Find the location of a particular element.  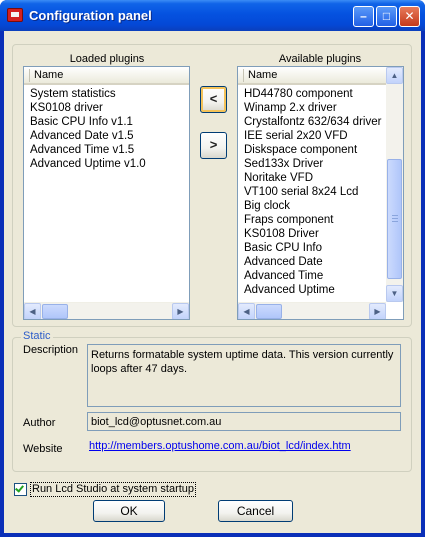

list-item: System statistics is located at coordinates (107, 94).